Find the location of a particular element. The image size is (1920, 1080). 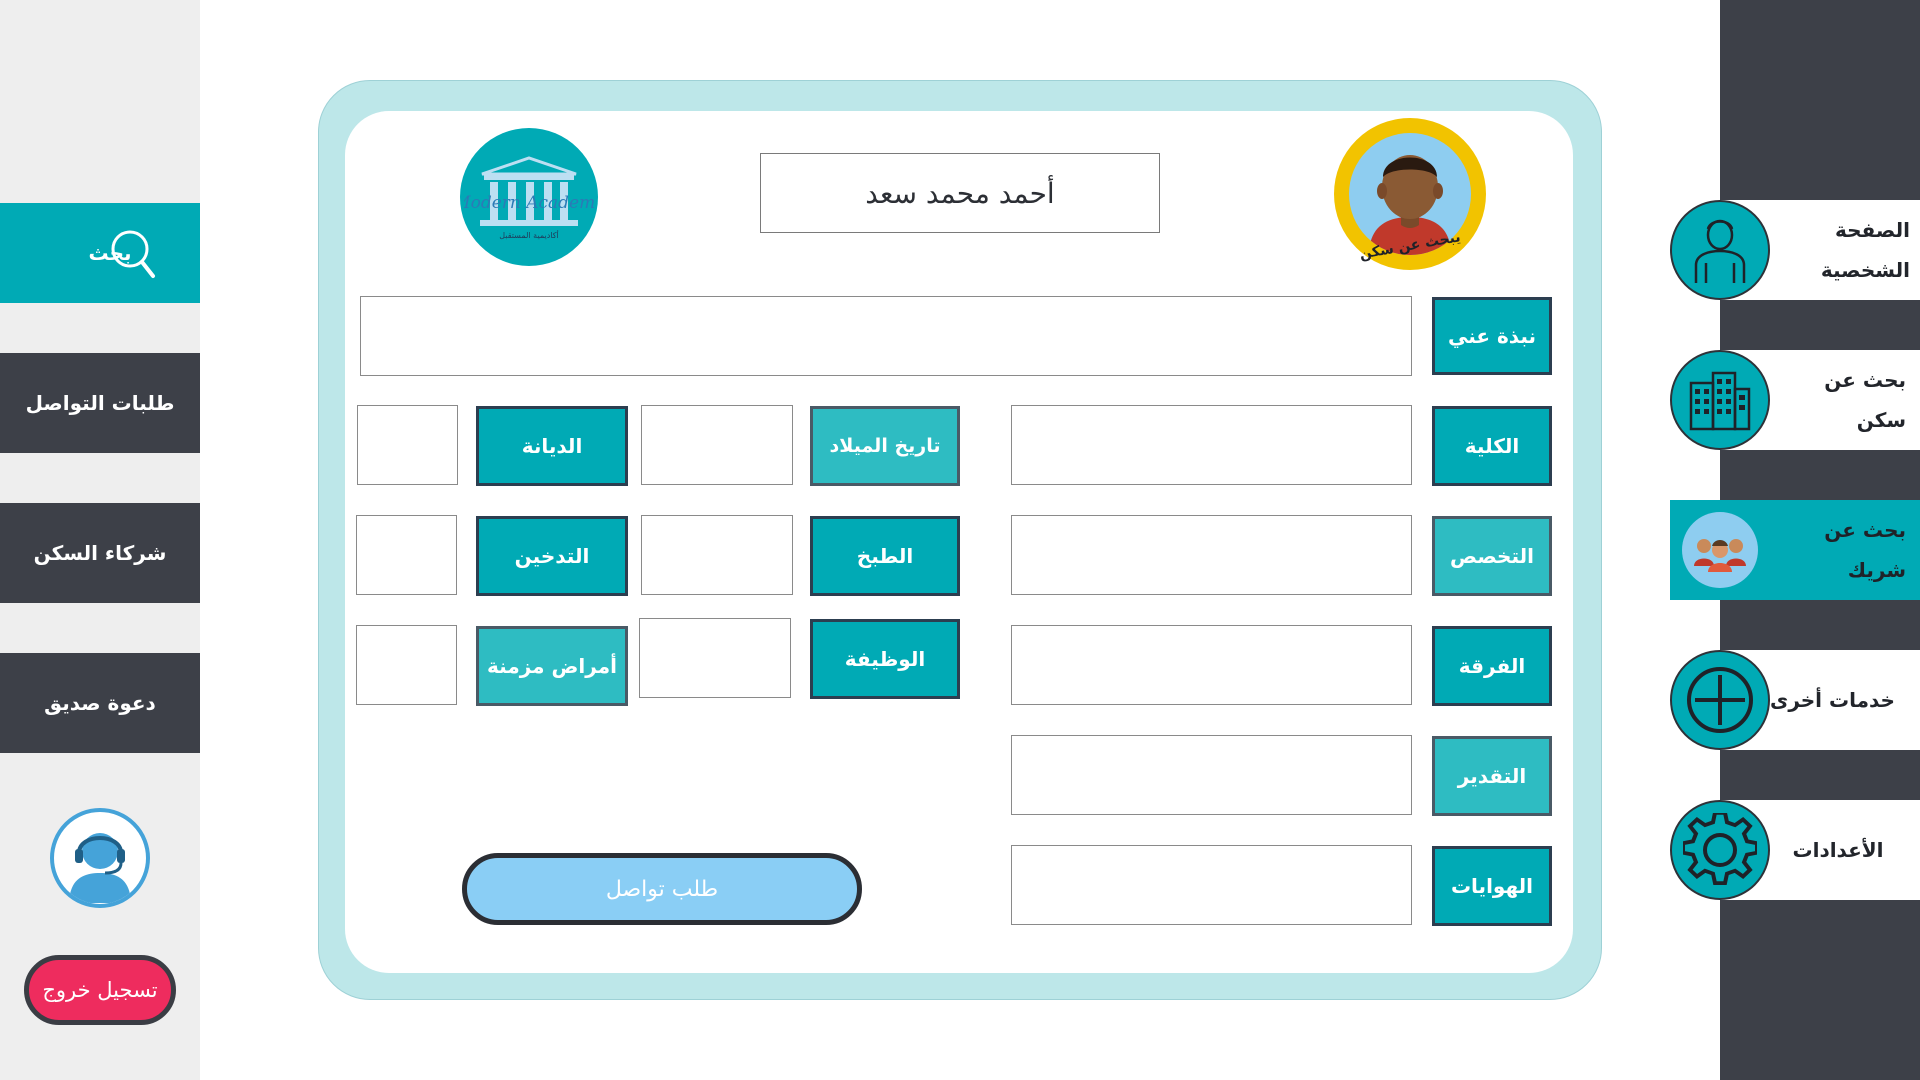

faculty-label-text: الكلية is located at coordinates (1492, 446).